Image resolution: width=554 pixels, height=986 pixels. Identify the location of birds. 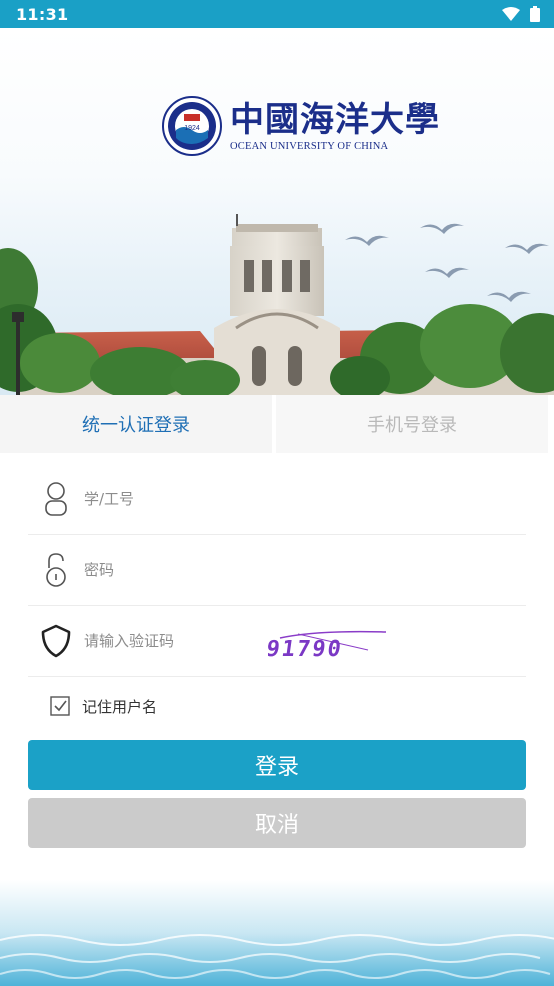
(447, 262).